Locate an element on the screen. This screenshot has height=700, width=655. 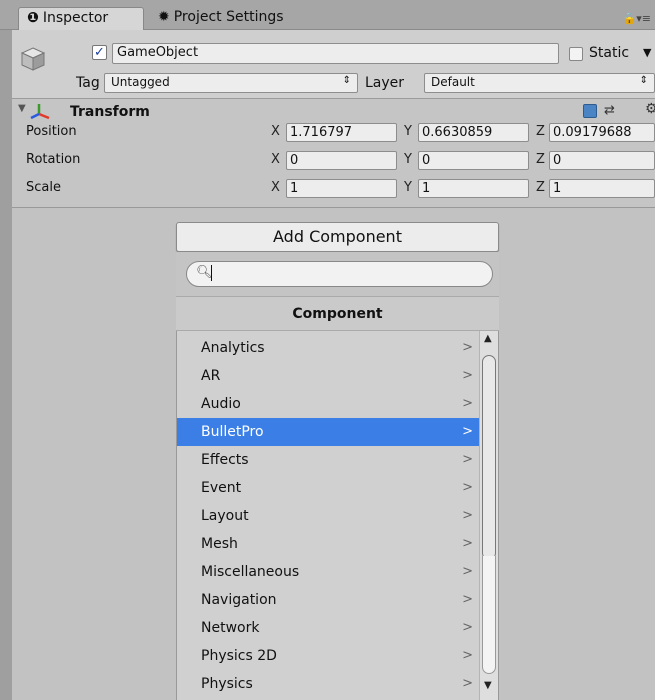
tab-inspector-label: Inspector is located at coordinates (75, 18).